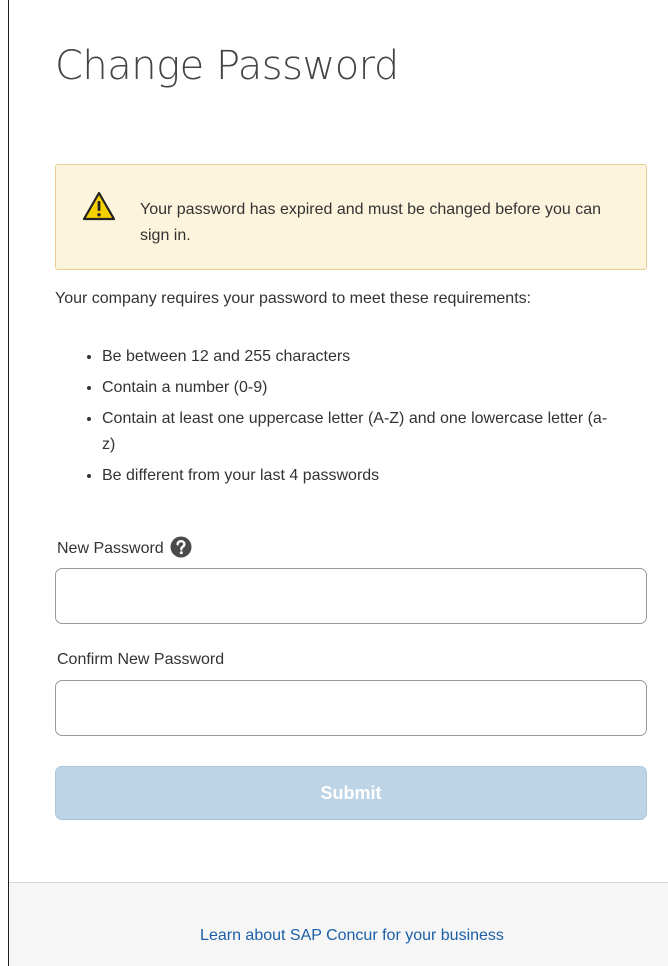 This screenshot has width=668, height=966. I want to click on requirement-item: Be different from your last 4 passwords, so click(358, 476).